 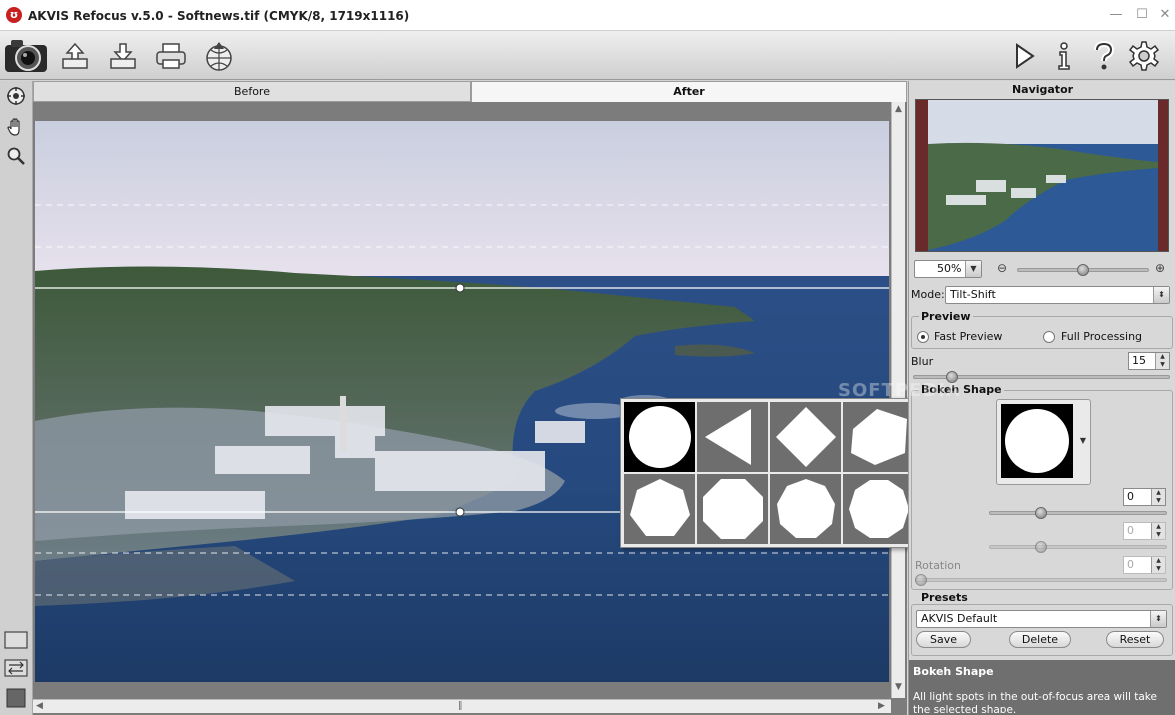 What do you see at coordinates (923, 337) in the screenshot?
I see `fast-preview-radio` at bounding box center [923, 337].